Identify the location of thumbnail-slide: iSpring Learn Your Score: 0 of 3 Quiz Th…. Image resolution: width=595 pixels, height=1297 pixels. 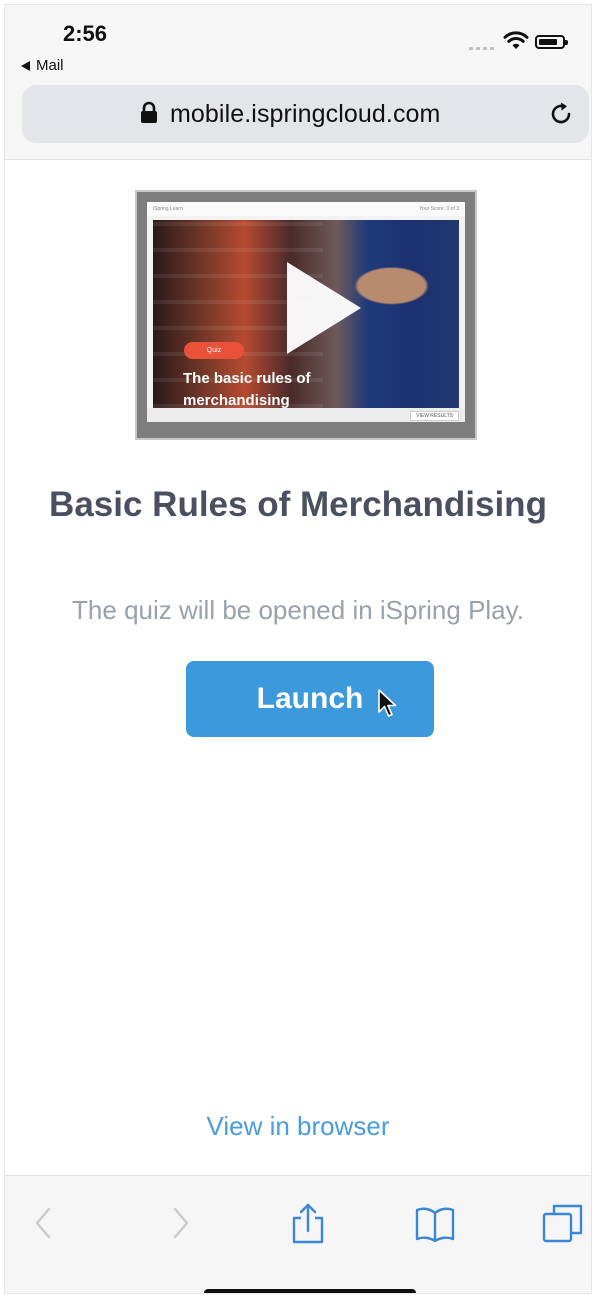
(306, 312).